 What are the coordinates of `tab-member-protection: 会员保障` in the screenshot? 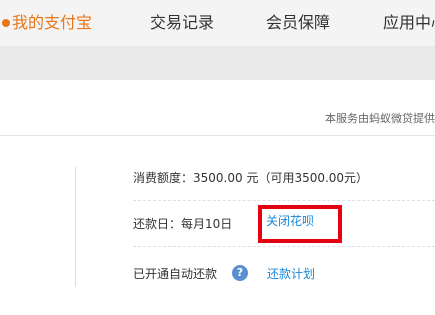 It's located at (298, 23).